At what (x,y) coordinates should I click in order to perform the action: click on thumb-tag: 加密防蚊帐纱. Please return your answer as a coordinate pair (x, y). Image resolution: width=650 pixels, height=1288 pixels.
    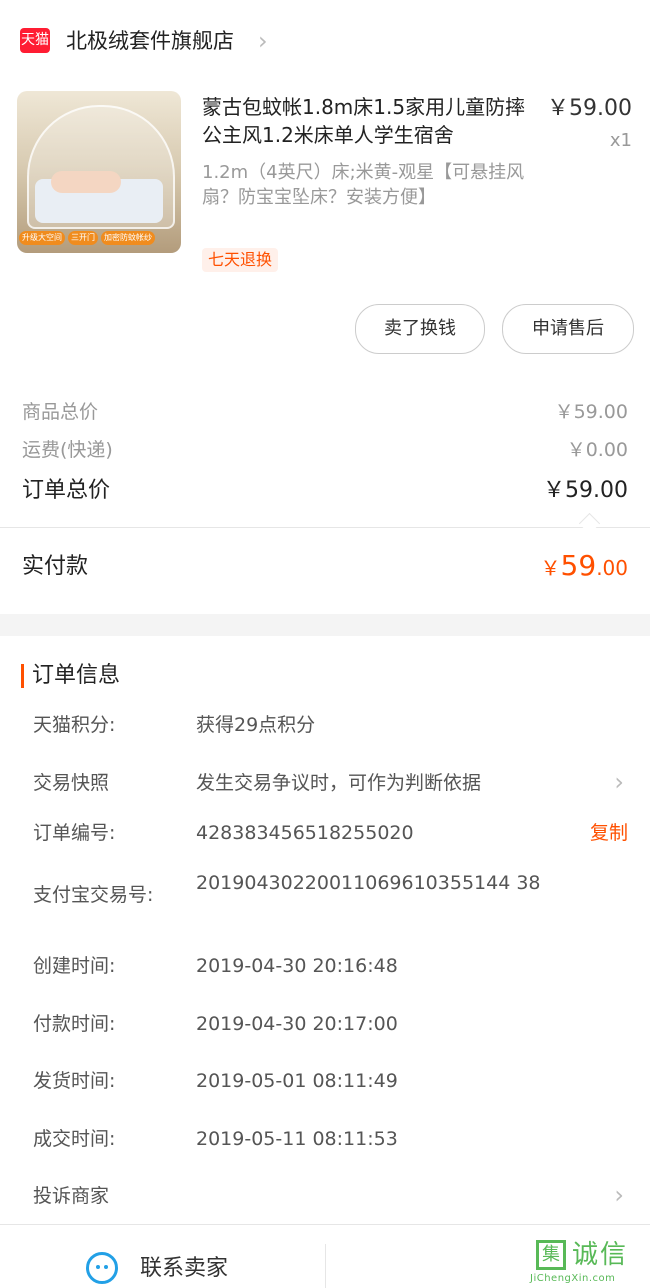
    Looking at the image, I should click on (128, 238).